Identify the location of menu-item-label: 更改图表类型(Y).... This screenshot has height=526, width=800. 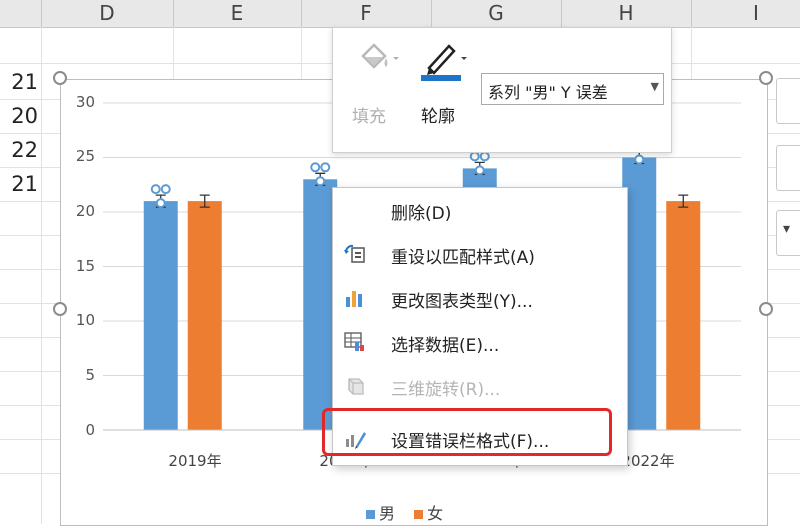
(462, 302).